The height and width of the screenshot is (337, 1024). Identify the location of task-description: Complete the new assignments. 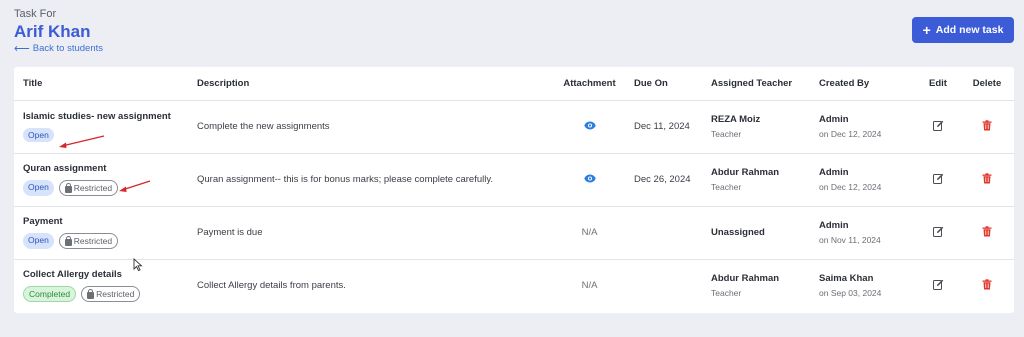
(263, 126).